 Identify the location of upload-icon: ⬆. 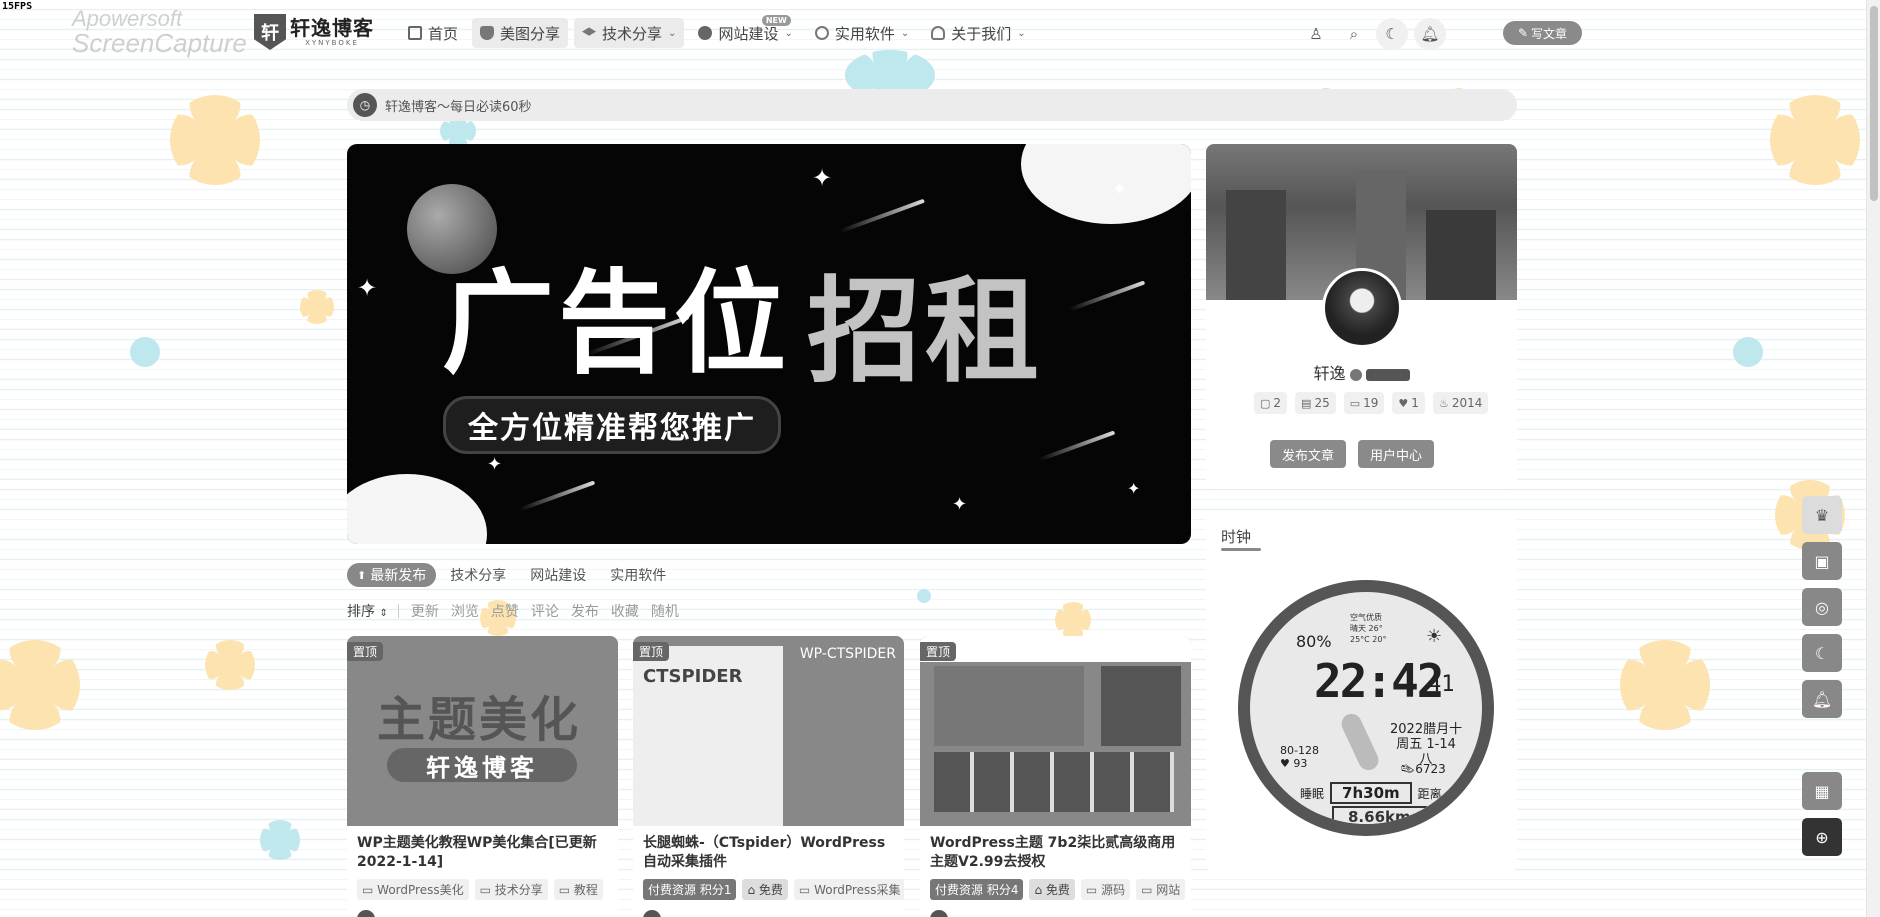
(362, 575).